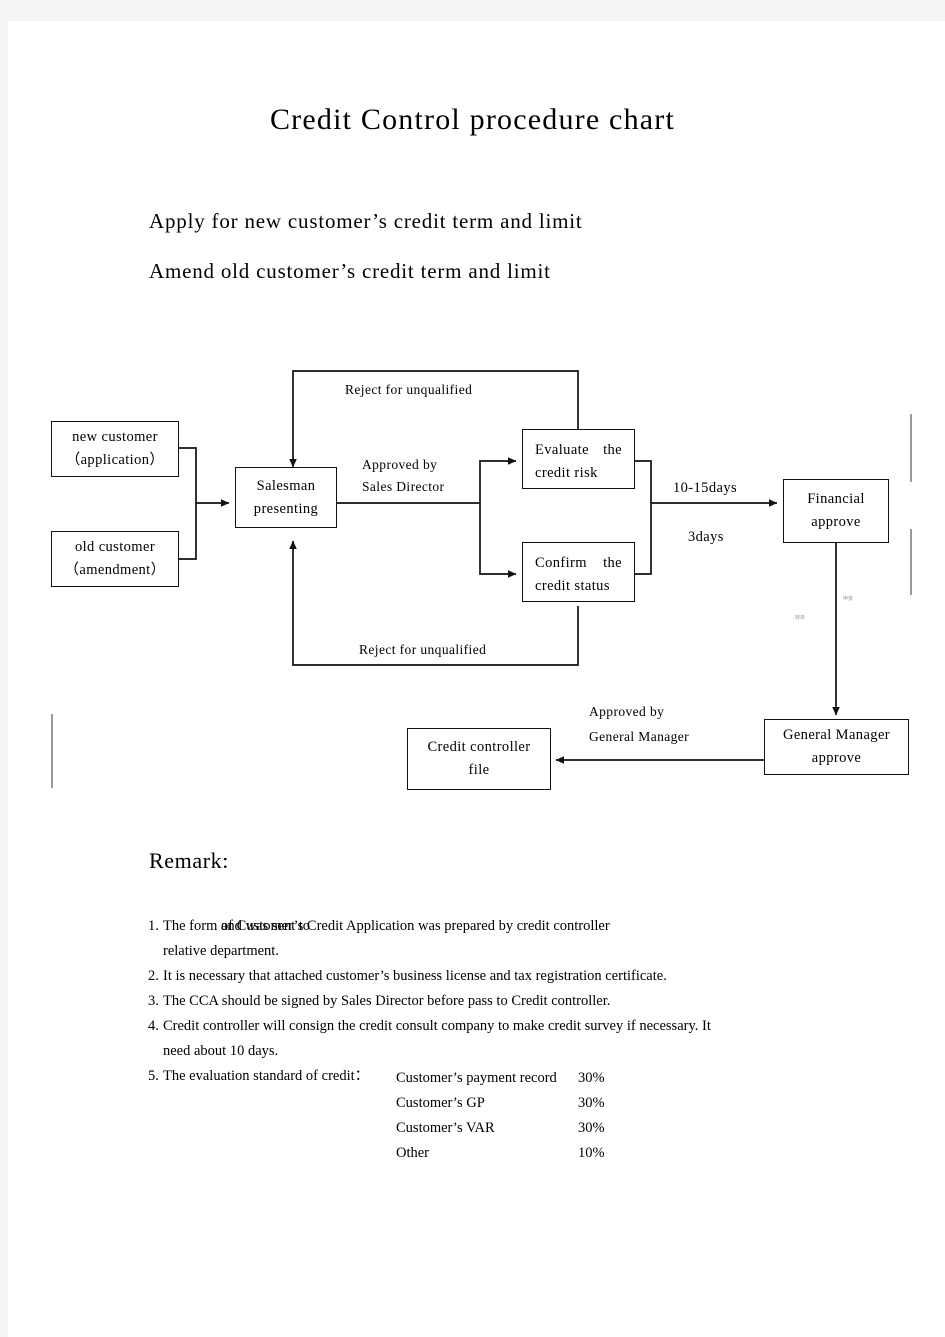  What do you see at coordinates (423, 649) in the screenshot?
I see `edge-label-reject-bottom: Reject for unqualified` at bounding box center [423, 649].